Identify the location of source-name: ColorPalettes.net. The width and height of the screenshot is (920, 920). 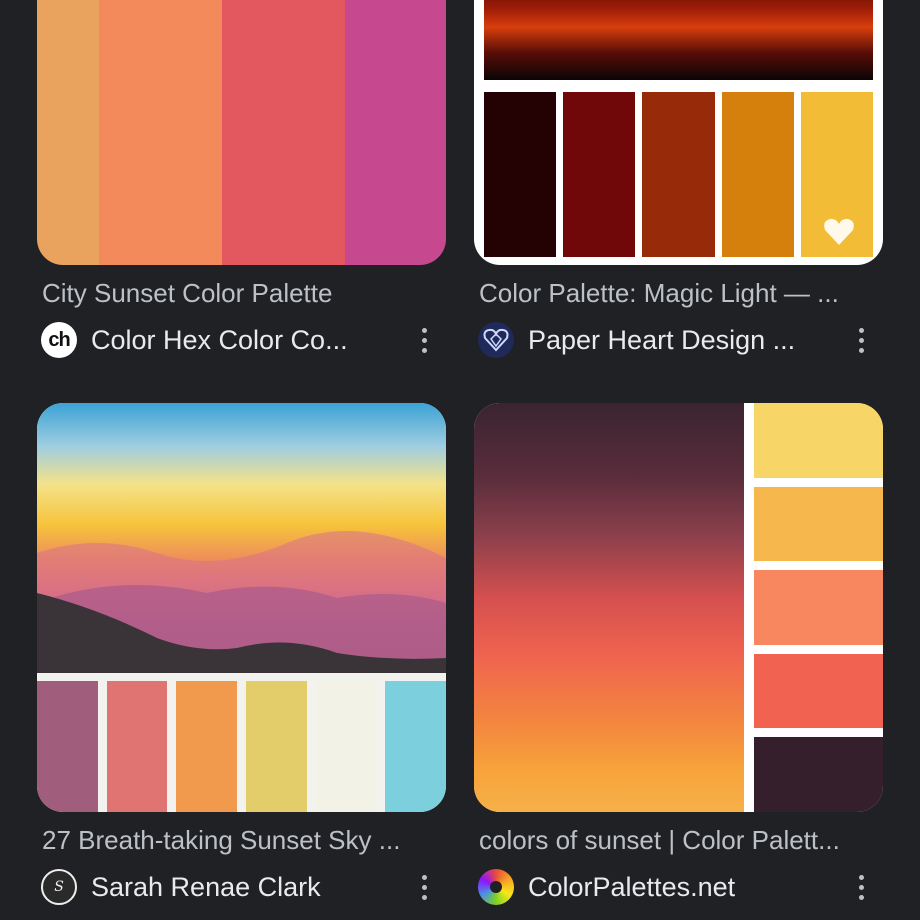
(632, 886).